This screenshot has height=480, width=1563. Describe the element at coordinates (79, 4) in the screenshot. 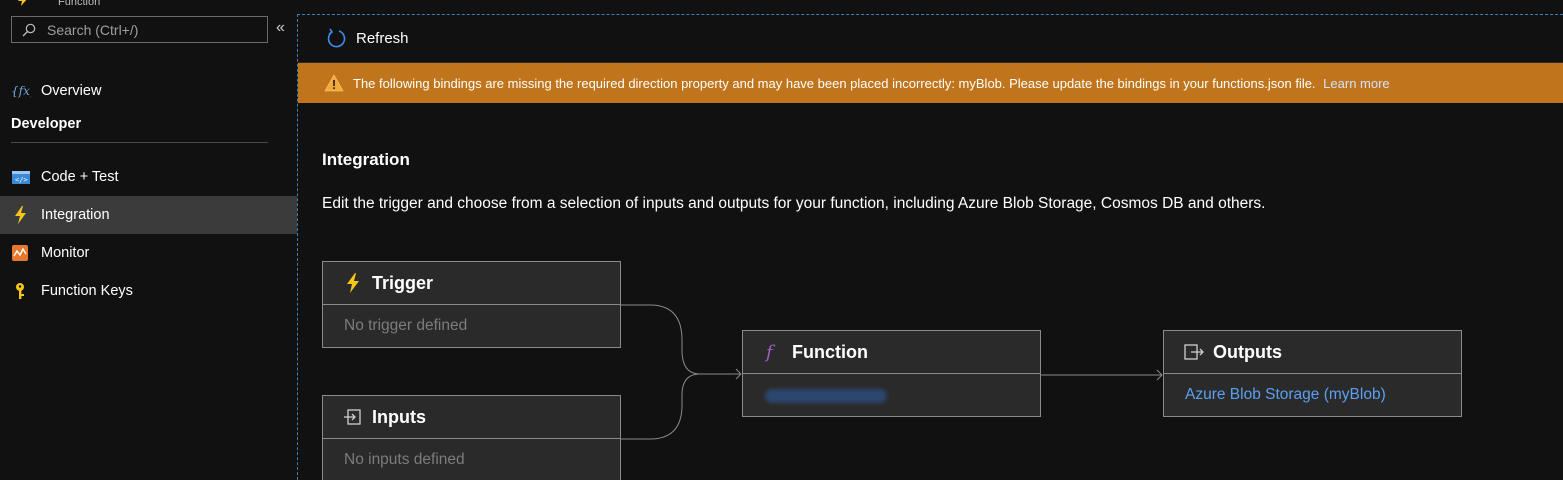

I see `resource-type-label: Function` at that location.